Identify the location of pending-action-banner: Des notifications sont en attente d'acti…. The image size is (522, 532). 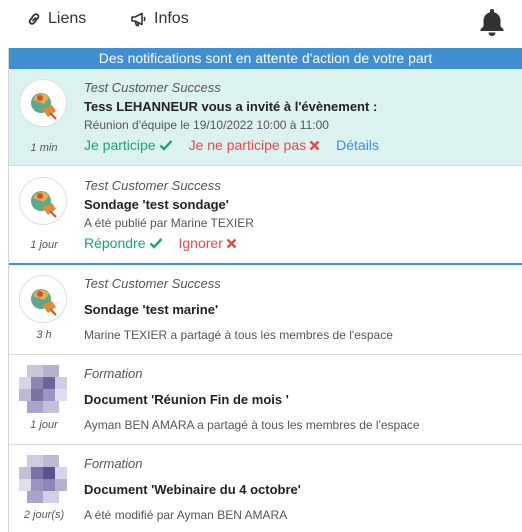
(265, 58).